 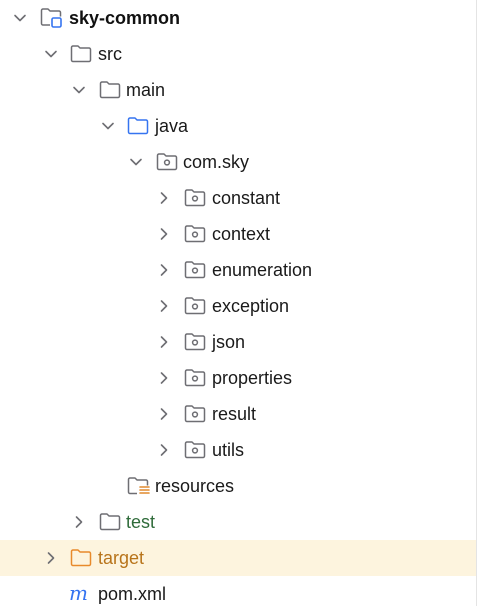 What do you see at coordinates (121, 558) in the screenshot?
I see `tree-item-label: target` at bounding box center [121, 558].